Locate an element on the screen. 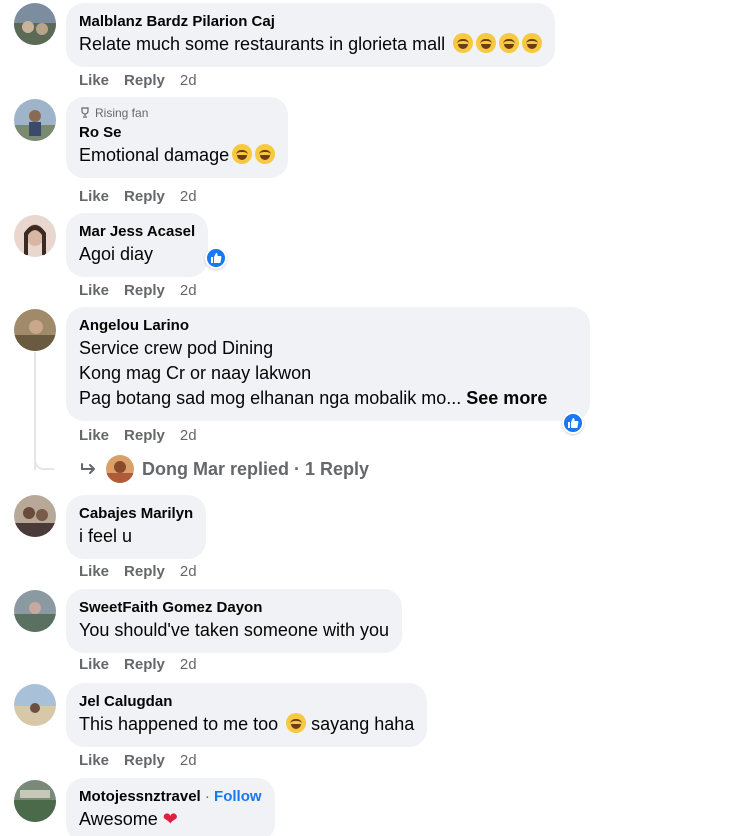  comment-author: Ro Se is located at coordinates (177, 133).